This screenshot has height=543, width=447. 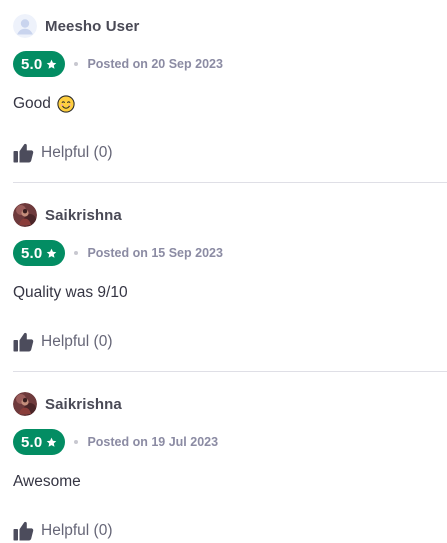 What do you see at coordinates (92, 26) in the screenshot?
I see `review-author-name: Meesho User` at bounding box center [92, 26].